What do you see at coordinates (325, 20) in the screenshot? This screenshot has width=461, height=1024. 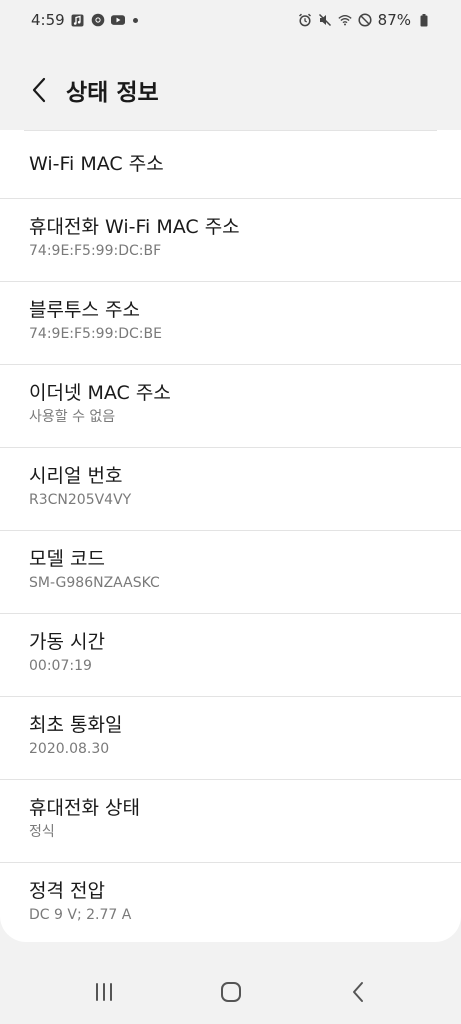 I see `mute-icon` at bounding box center [325, 20].